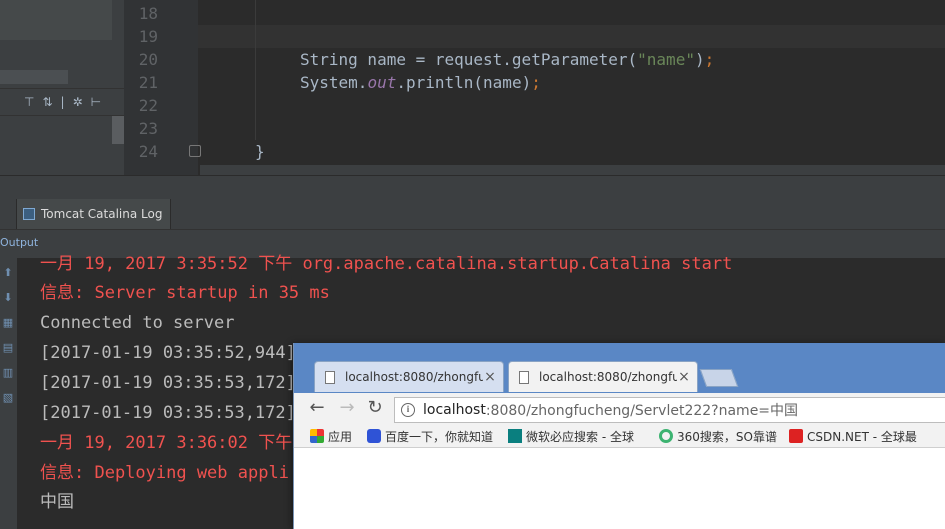 The image size is (945, 529). I want to click on bookmark-label: 360搜索，SO靠谱, so click(727, 436).